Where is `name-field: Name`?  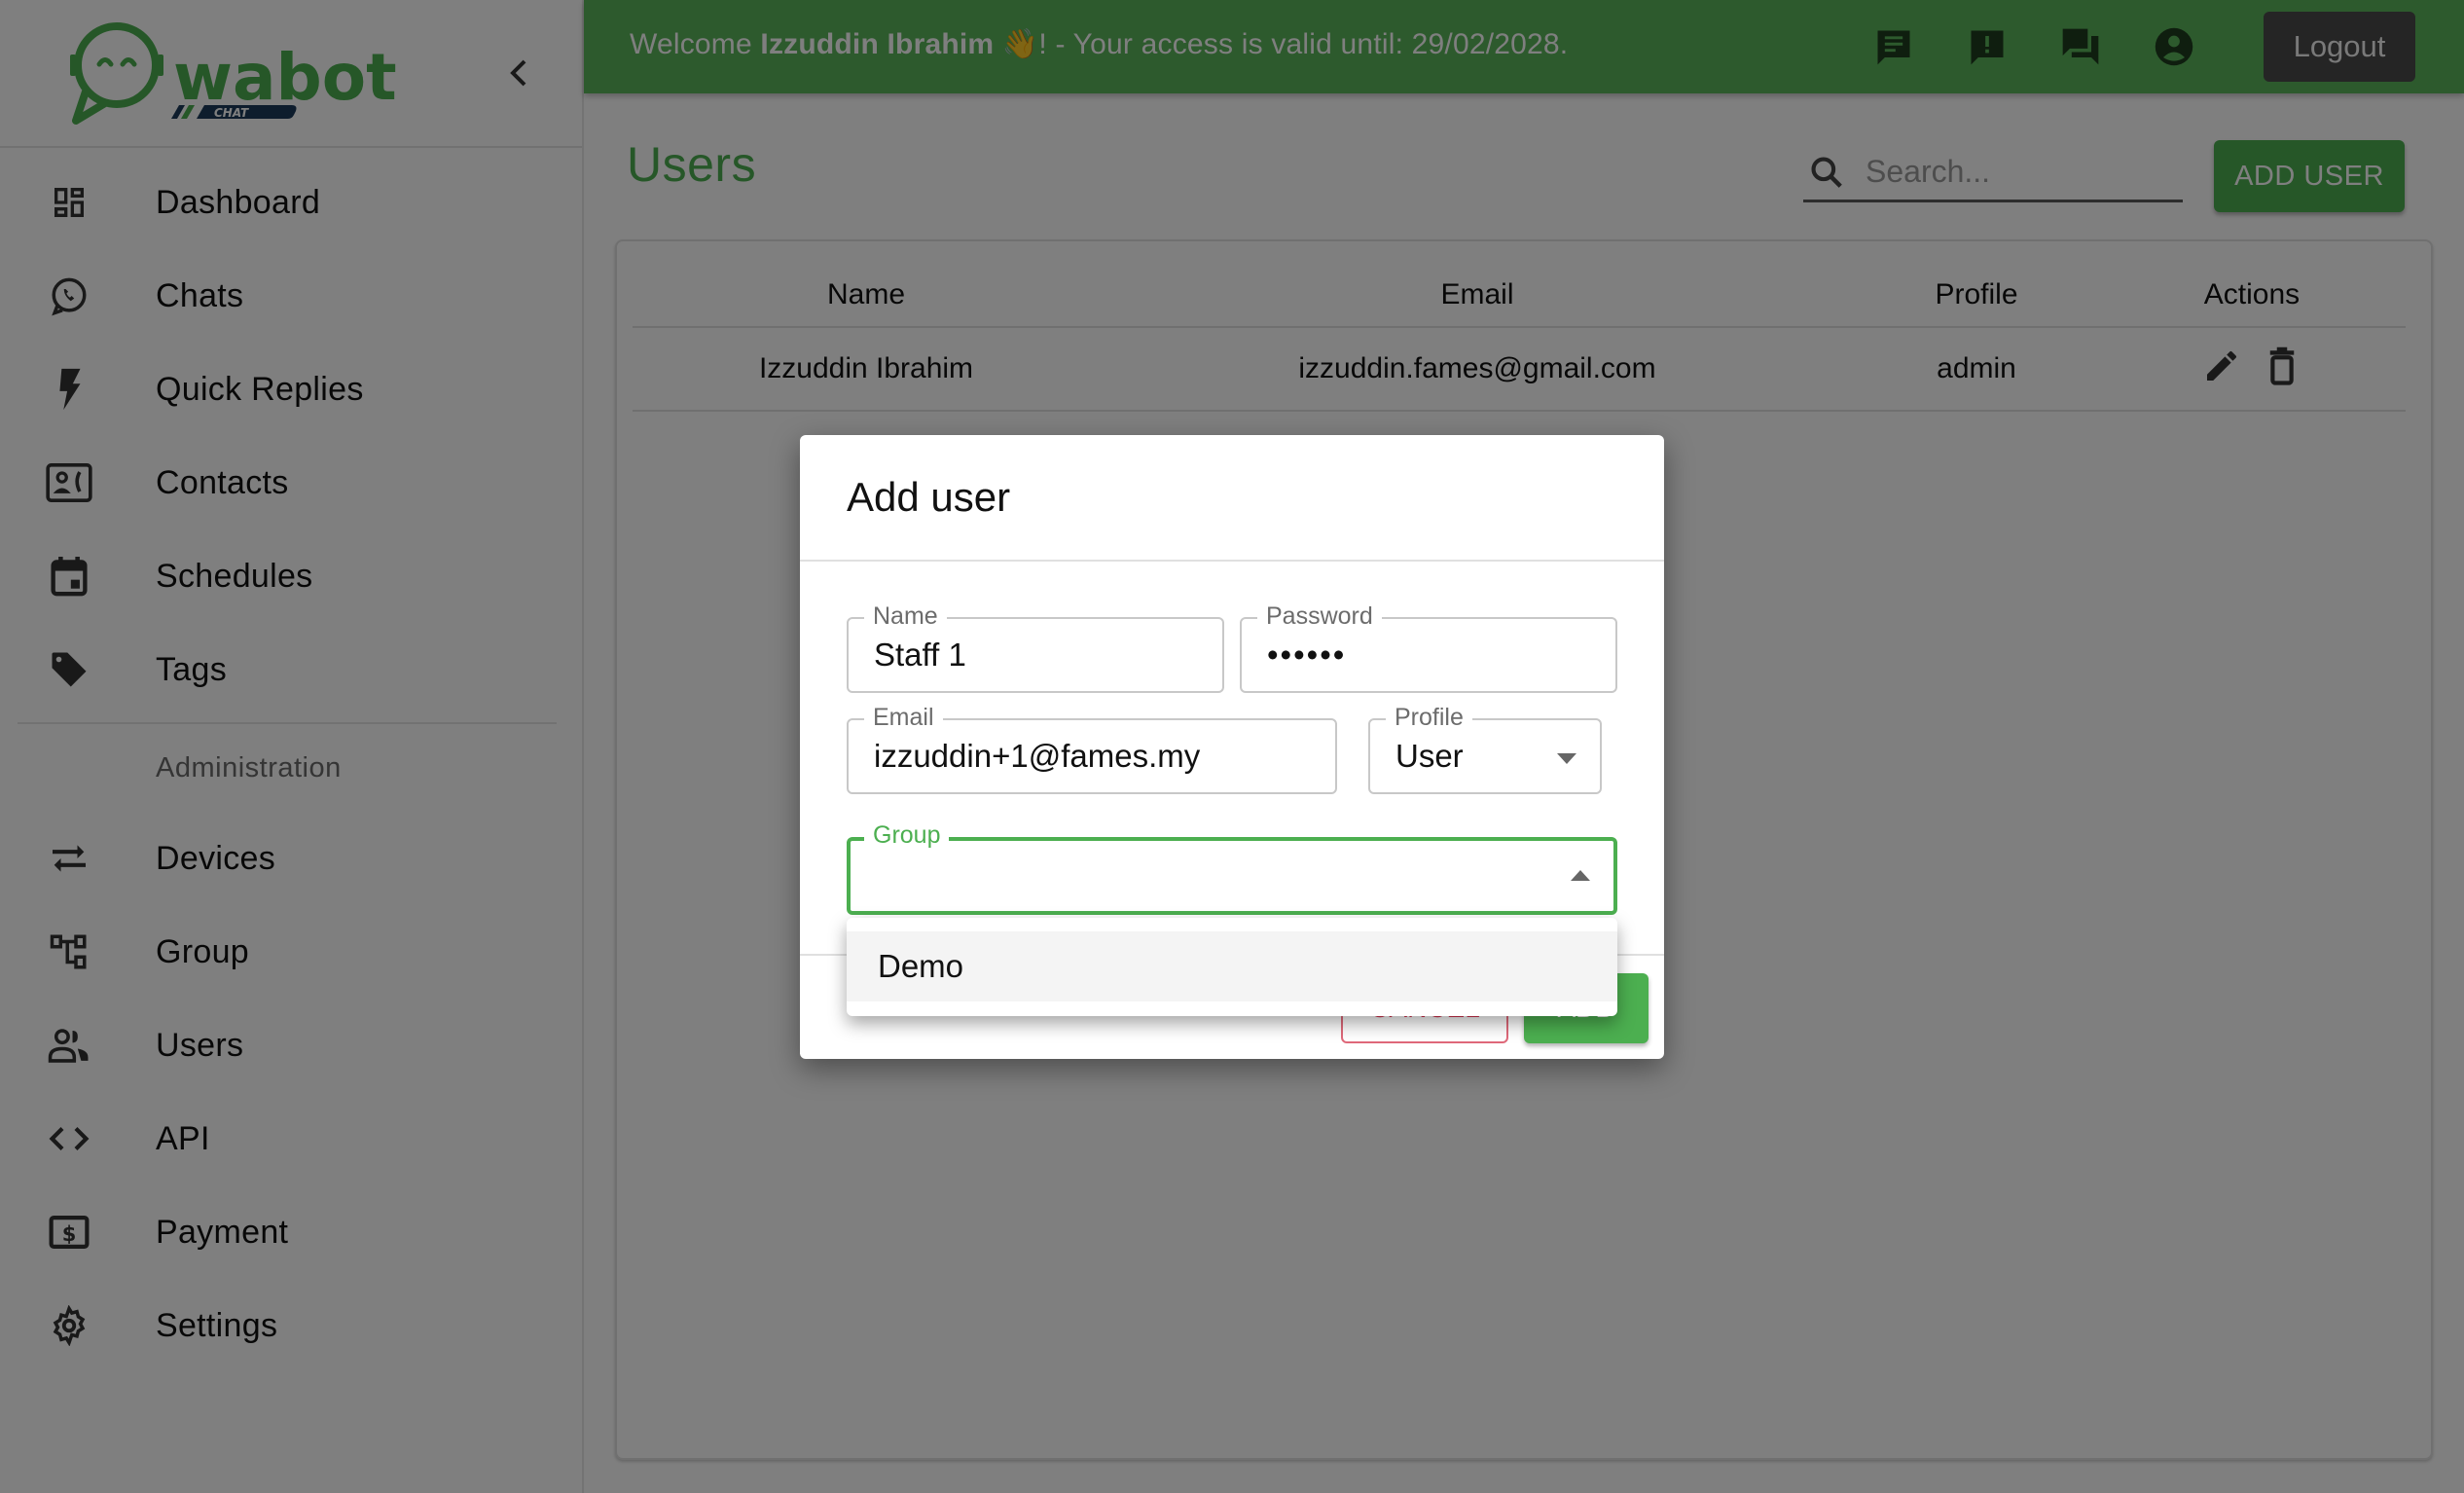
name-field: Name is located at coordinates (1035, 647).